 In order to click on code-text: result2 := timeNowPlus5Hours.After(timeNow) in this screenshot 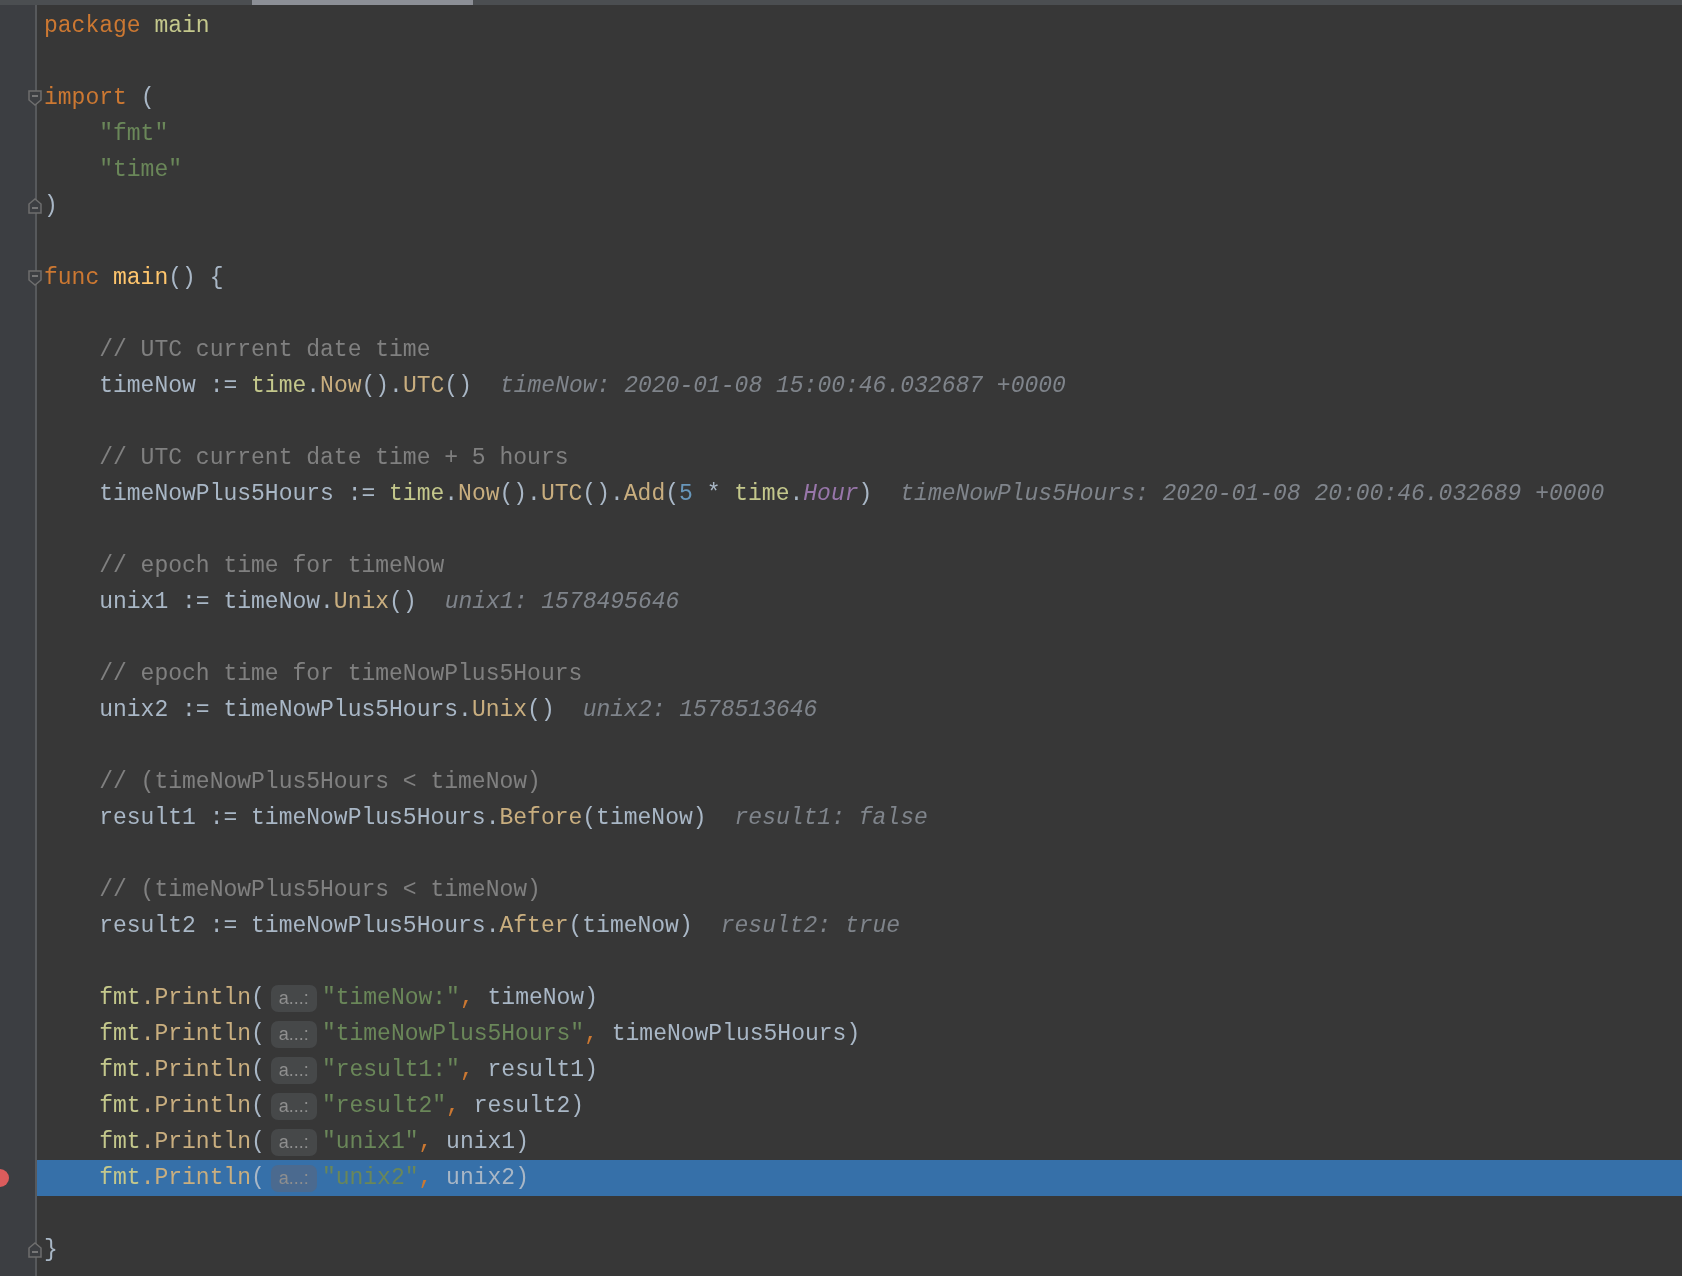, I will do `click(395, 926)`.